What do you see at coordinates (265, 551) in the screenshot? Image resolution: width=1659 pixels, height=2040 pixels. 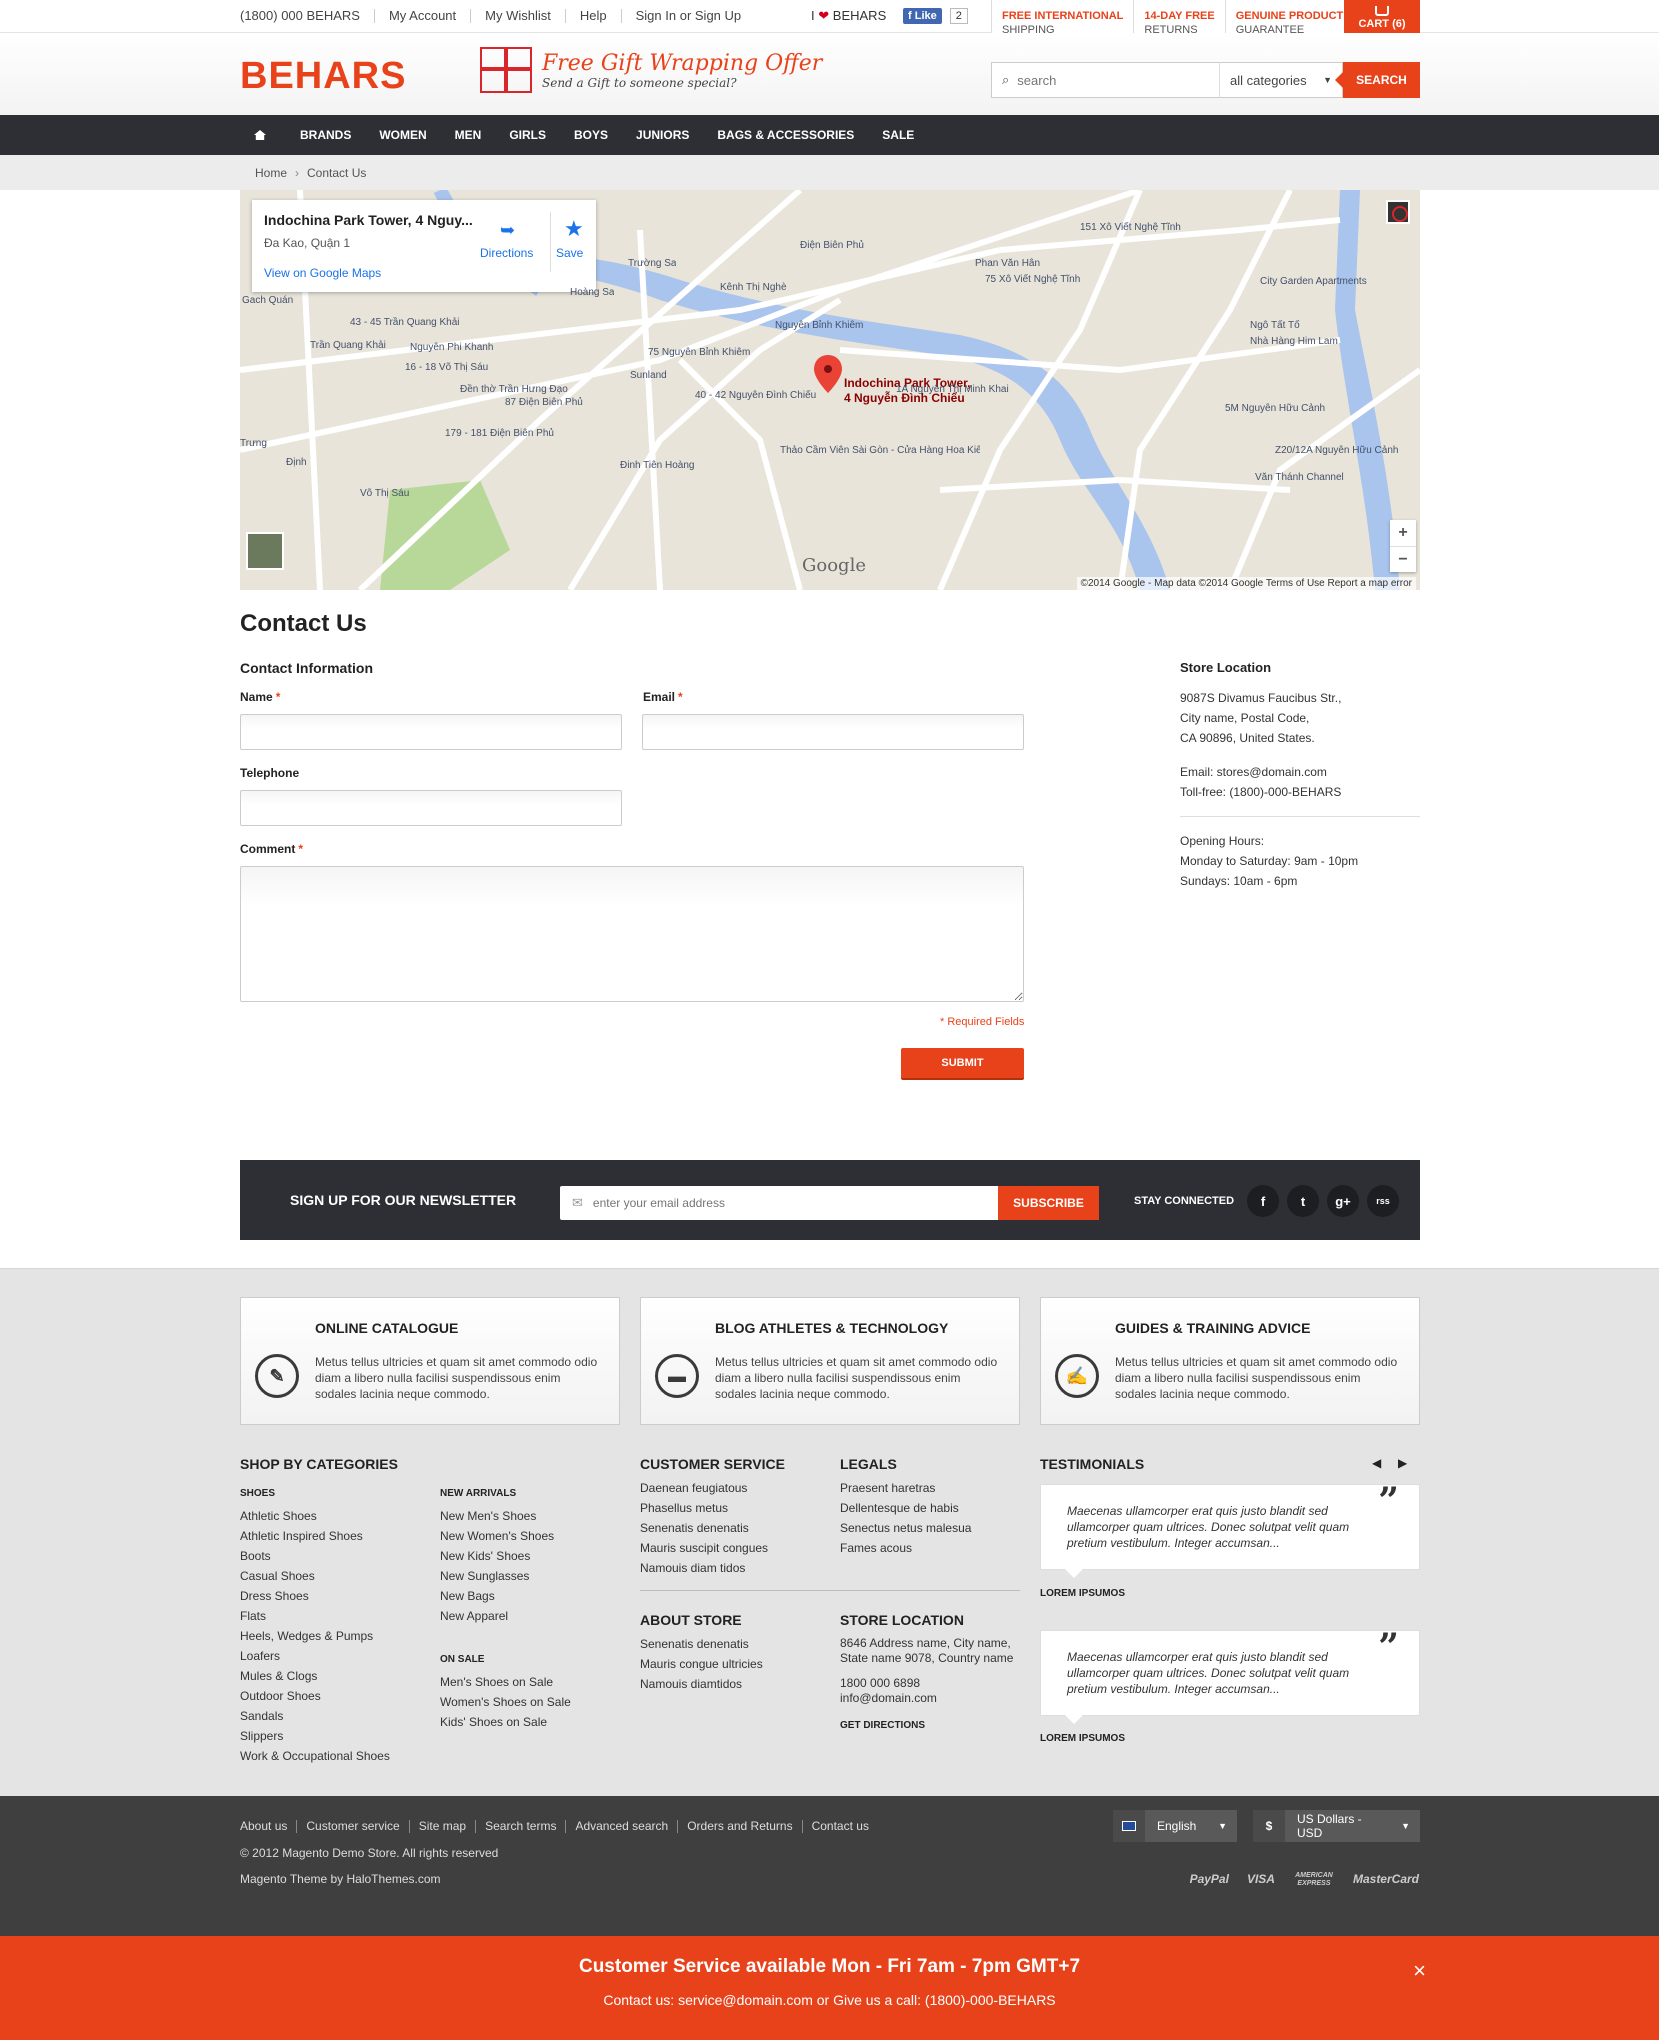 I see `satellite-toggle` at bounding box center [265, 551].